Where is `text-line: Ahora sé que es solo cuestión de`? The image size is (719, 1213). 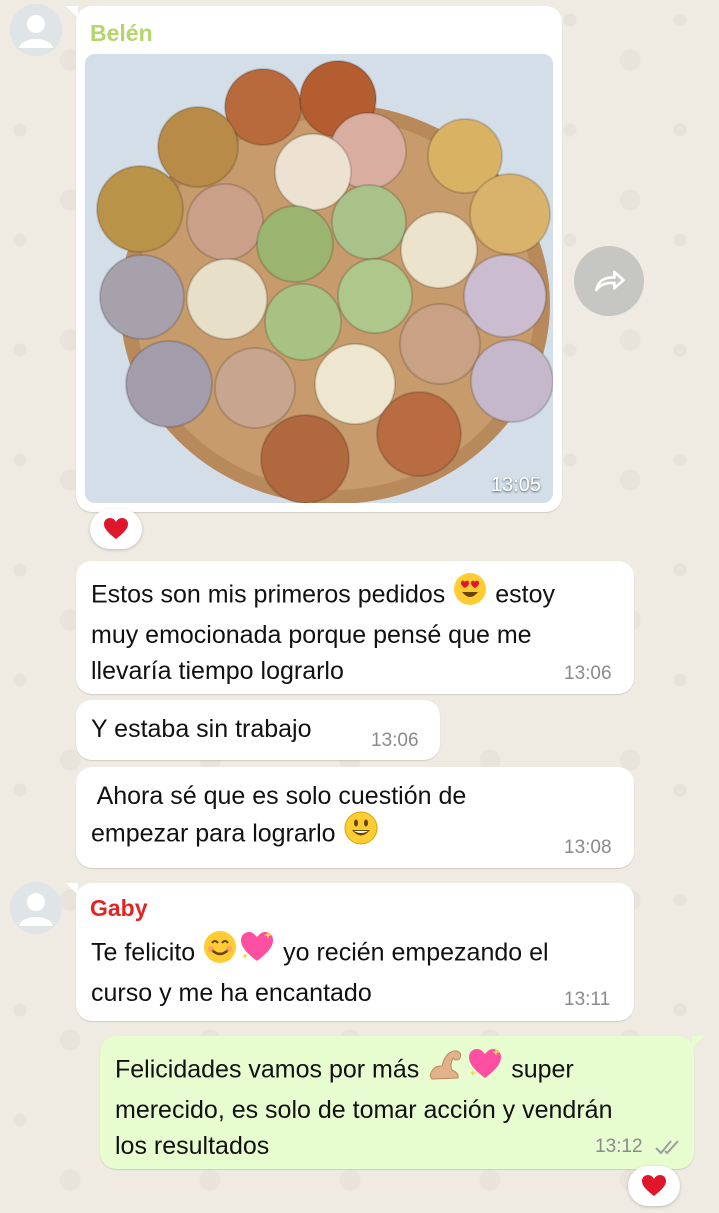
text-line: Ahora sé que es solo cuestión de is located at coordinates (279, 796).